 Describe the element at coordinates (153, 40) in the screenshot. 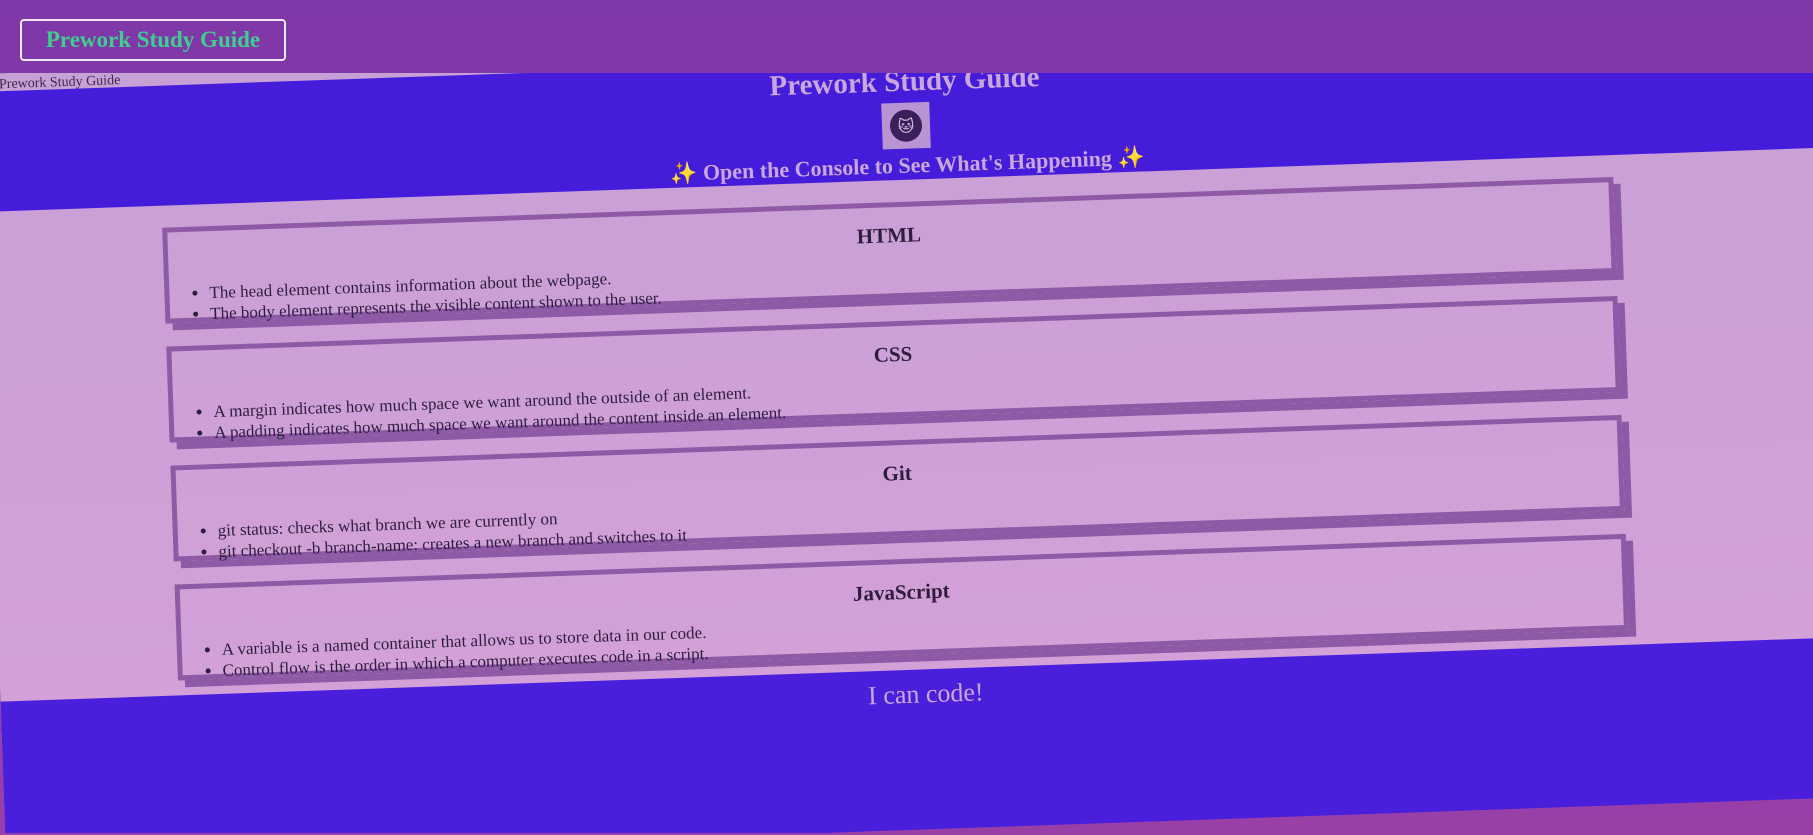

I see `study-guide-button: Prework Study Guide` at that location.